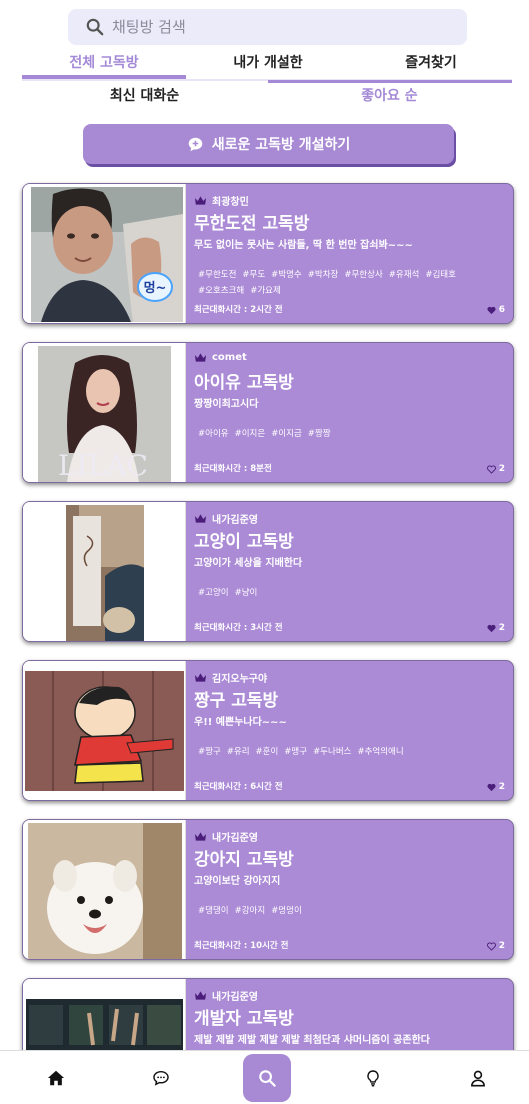 The height and width of the screenshot is (1104, 529). What do you see at coordinates (348, 593) in the screenshot?
I see `room-tags: #고양이 #냥이` at bounding box center [348, 593].